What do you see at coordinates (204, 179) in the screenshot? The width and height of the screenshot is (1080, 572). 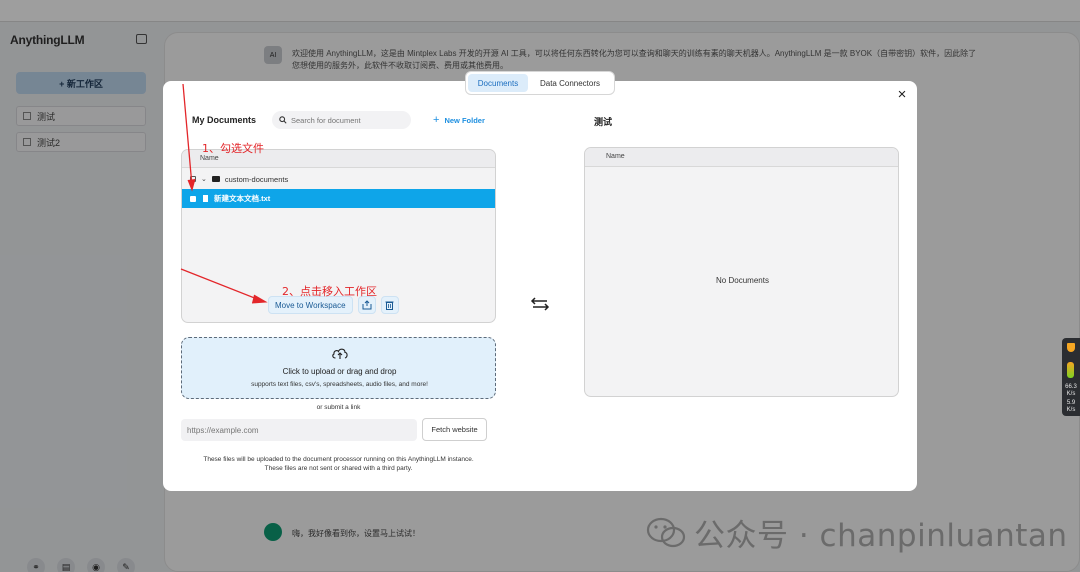 I see `chevron-down-icon: ⌄` at bounding box center [204, 179].